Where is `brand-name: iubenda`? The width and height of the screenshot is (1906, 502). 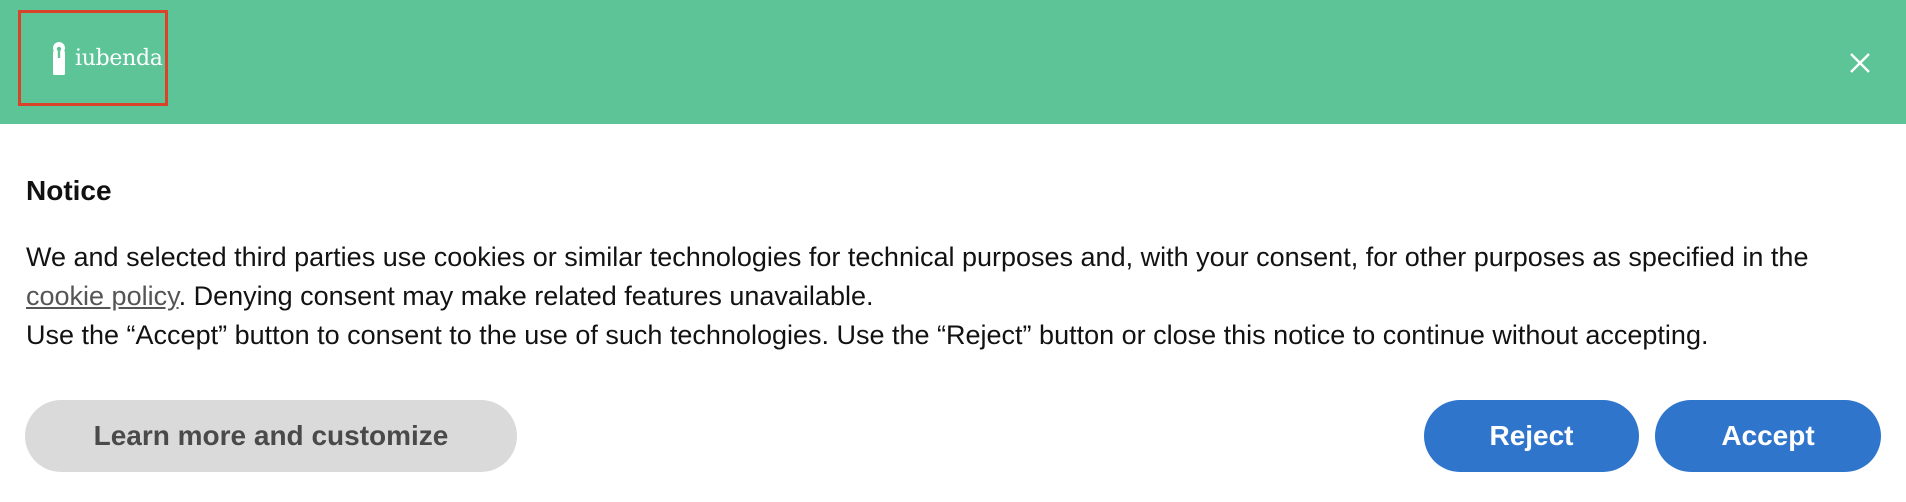 brand-name: iubenda is located at coordinates (119, 58).